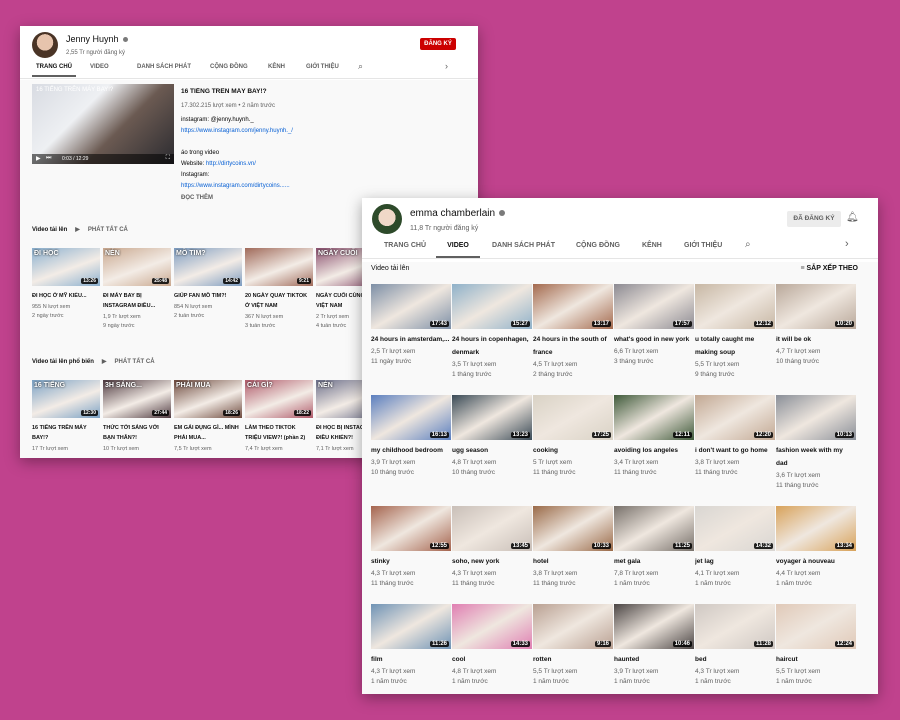 The width and height of the screenshot is (900, 720). Describe the element at coordinates (208, 296) in the screenshot. I see `video-title: GIÚP FAN MỒ TIM?!` at that location.